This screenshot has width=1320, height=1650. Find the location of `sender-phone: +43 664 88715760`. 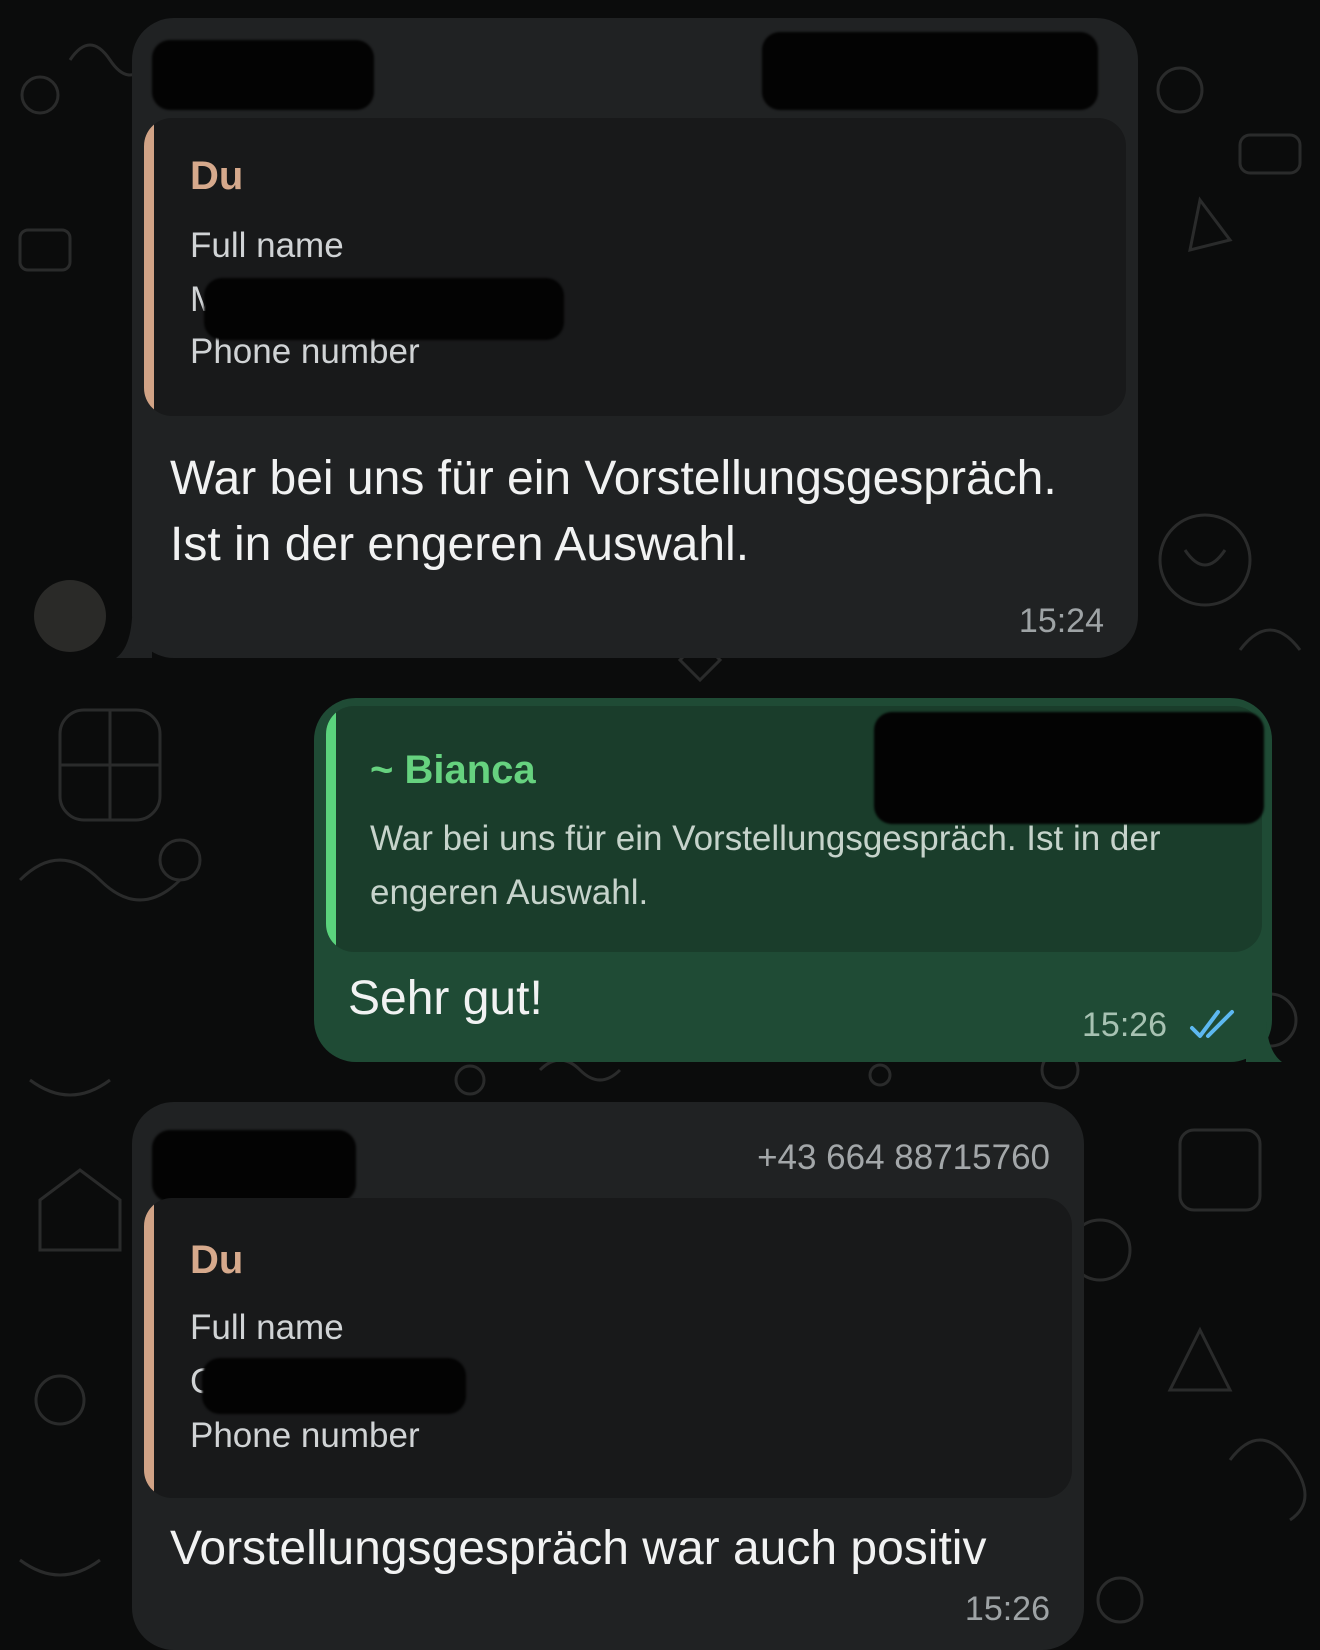

sender-phone: +43 664 88715760 is located at coordinates (903, 1158).